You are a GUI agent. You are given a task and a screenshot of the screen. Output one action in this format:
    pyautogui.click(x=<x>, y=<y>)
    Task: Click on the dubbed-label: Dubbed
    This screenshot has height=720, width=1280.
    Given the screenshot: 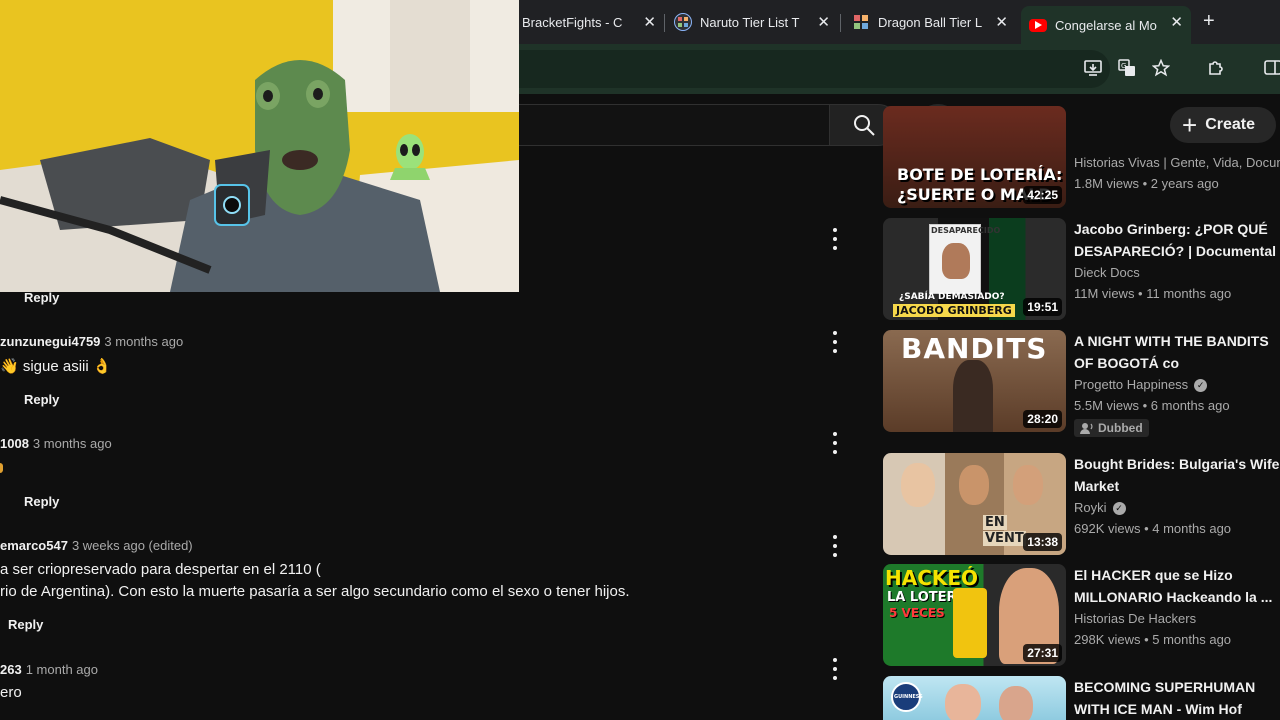 What is the action you would take?
    pyautogui.click(x=1120, y=428)
    